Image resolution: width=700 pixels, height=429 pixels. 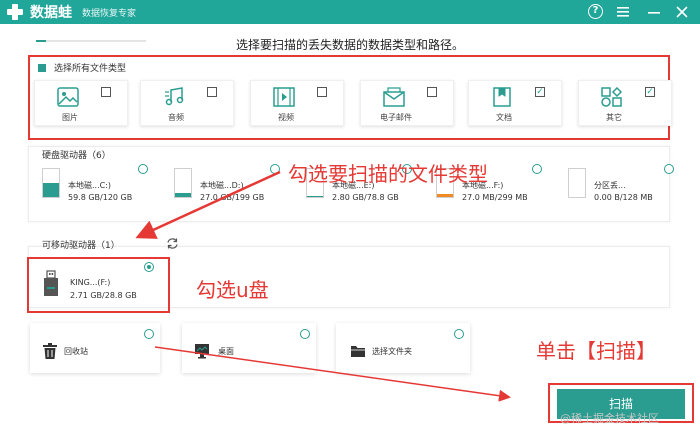 I want to click on app-name: 数据蛙, so click(x=51, y=13).